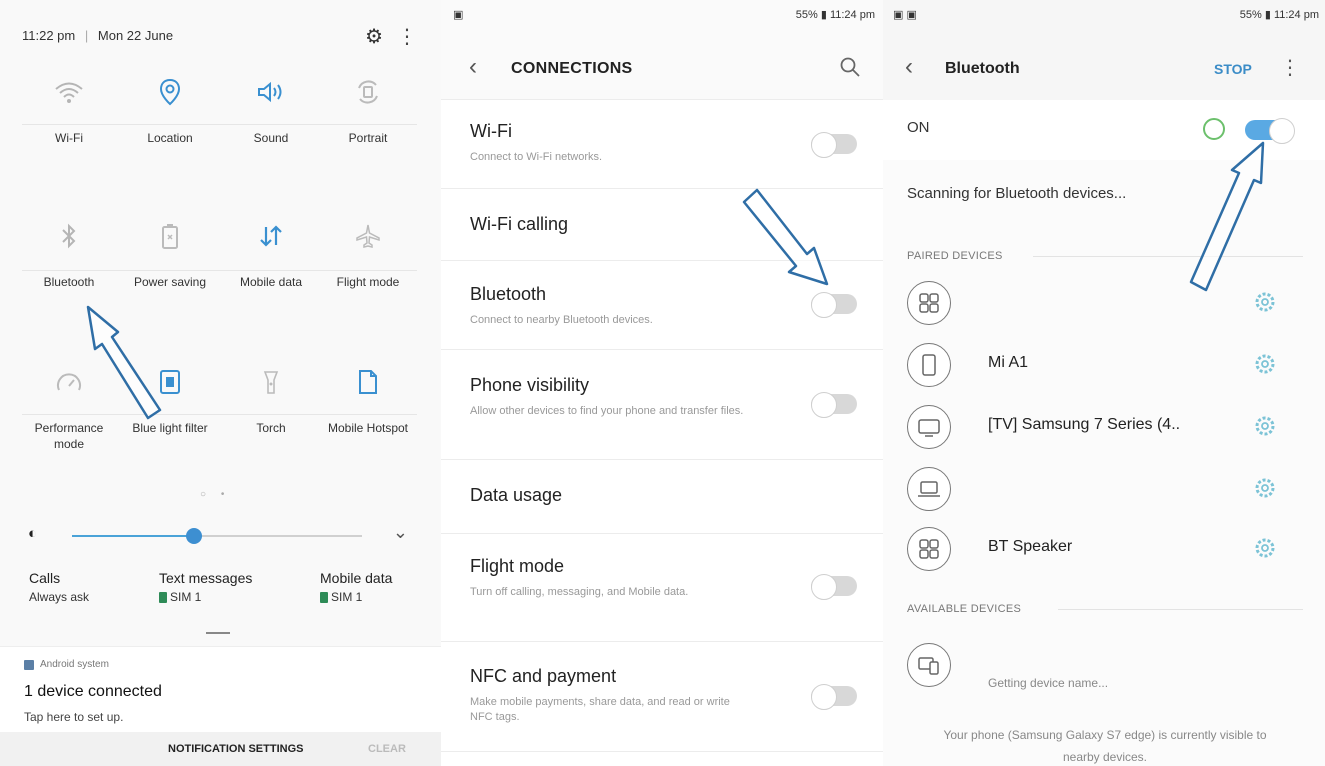 This screenshot has height=766, width=1325. What do you see at coordinates (59, 587) in the screenshot?
I see `sim-calls: Calls Always ask` at bounding box center [59, 587].